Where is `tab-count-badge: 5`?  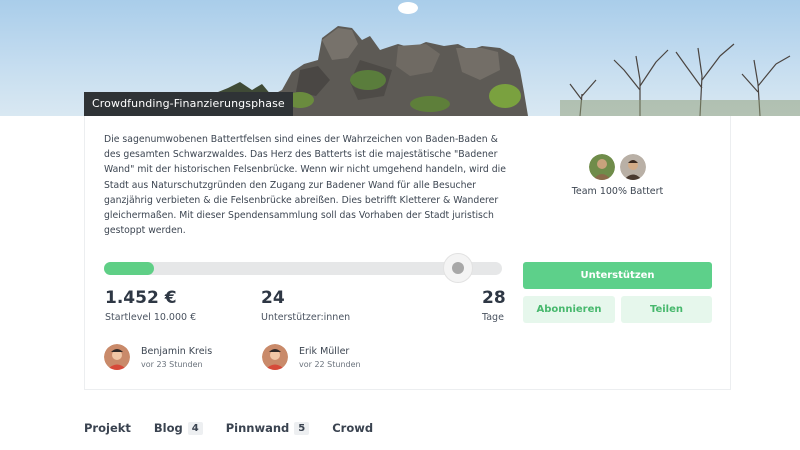
tab-count-badge: 5 is located at coordinates (302, 428).